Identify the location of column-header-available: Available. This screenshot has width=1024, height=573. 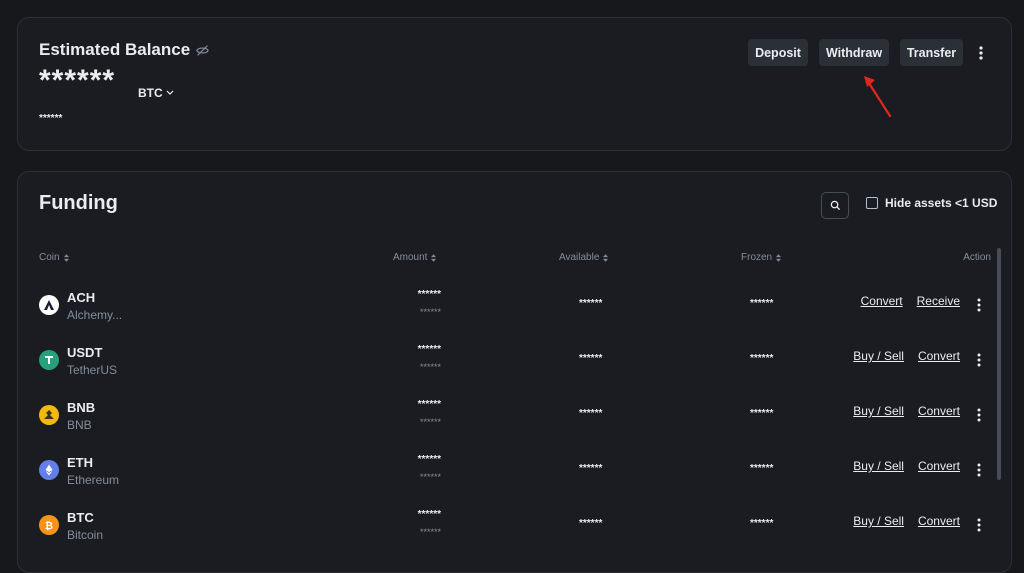
(584, 257).